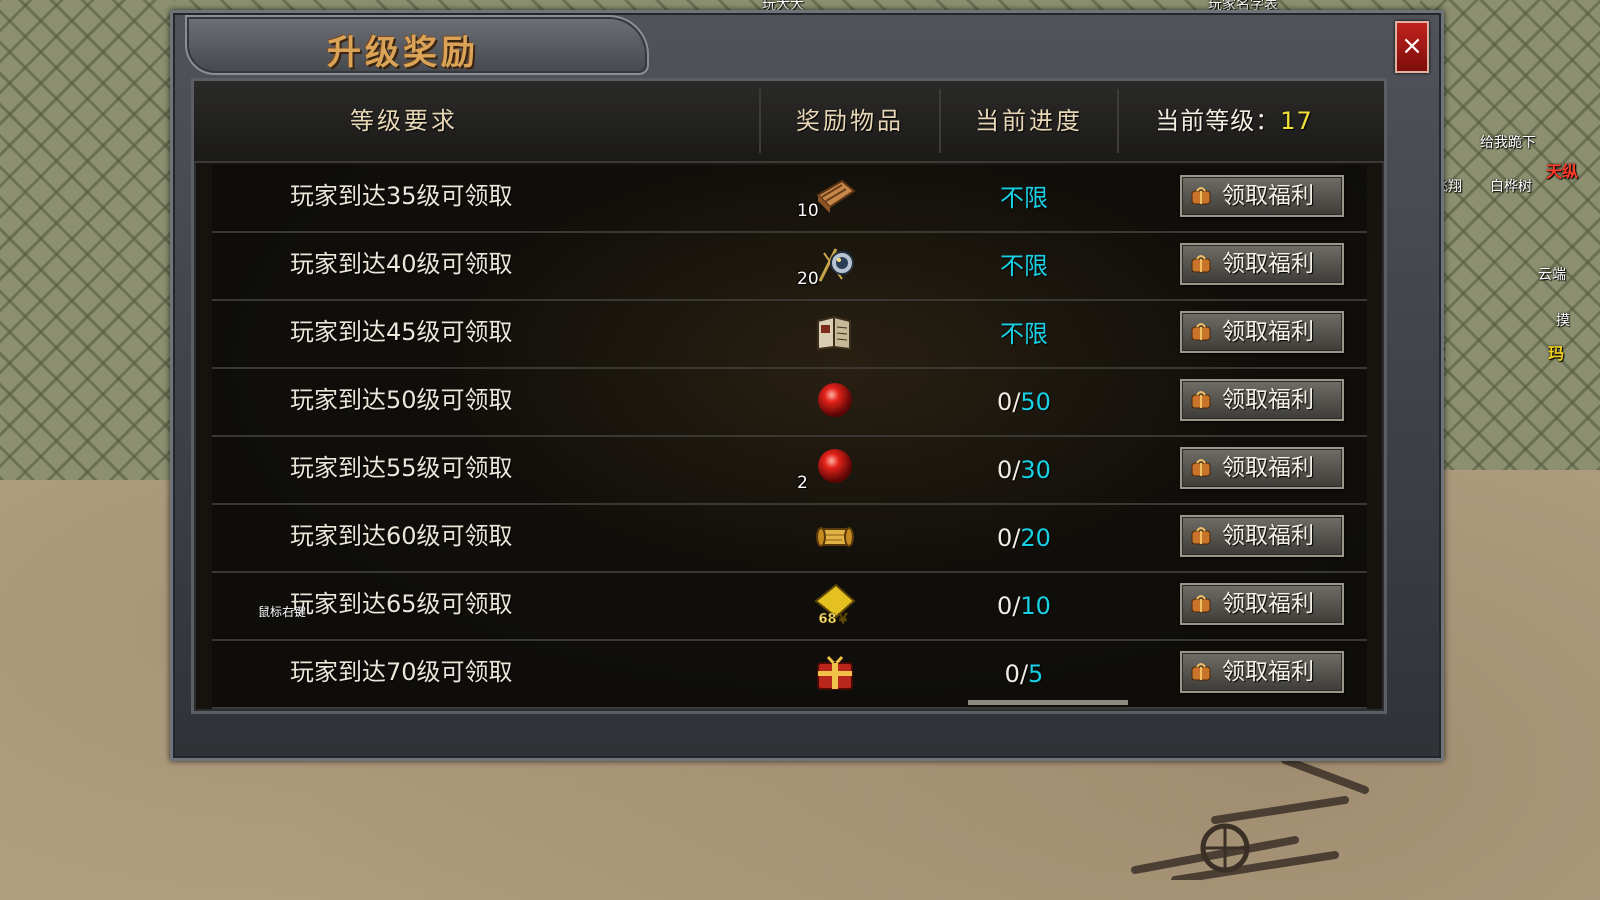  Describe the element at coordinates (835, 536) in the screenshot. I see `golden-scroll-icon` at that location.